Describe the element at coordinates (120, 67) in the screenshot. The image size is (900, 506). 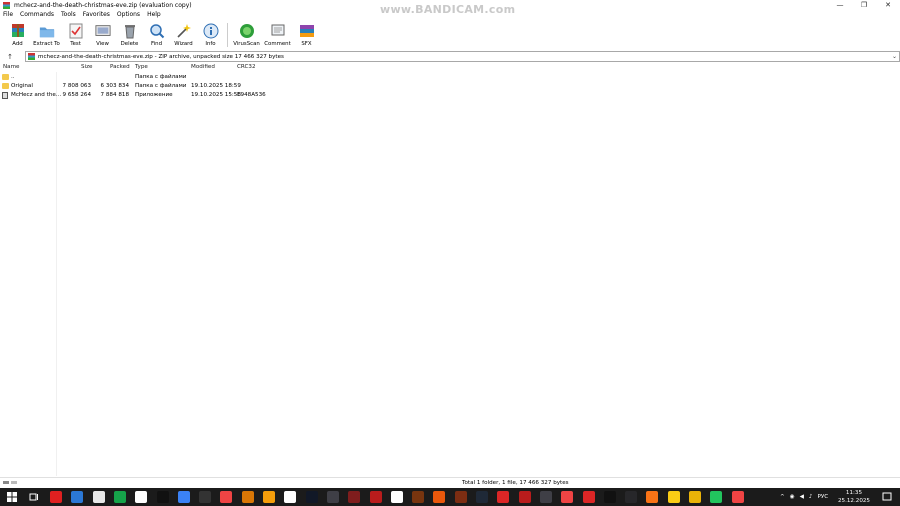
I see `column-header-packed: Packed` at that location.